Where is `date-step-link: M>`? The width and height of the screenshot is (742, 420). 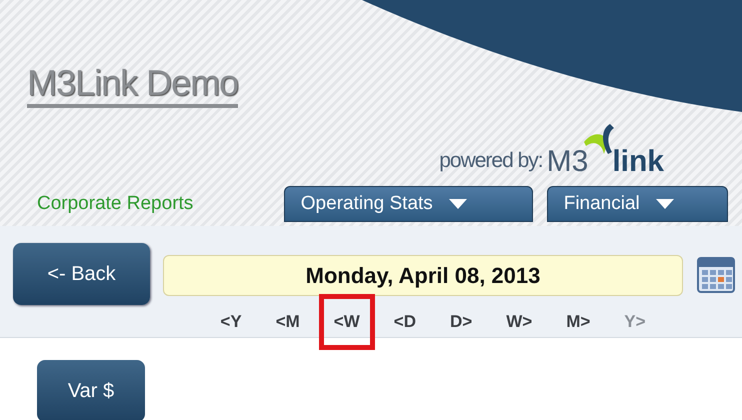
date-step-link: M> is located at coordinates (578, 322).